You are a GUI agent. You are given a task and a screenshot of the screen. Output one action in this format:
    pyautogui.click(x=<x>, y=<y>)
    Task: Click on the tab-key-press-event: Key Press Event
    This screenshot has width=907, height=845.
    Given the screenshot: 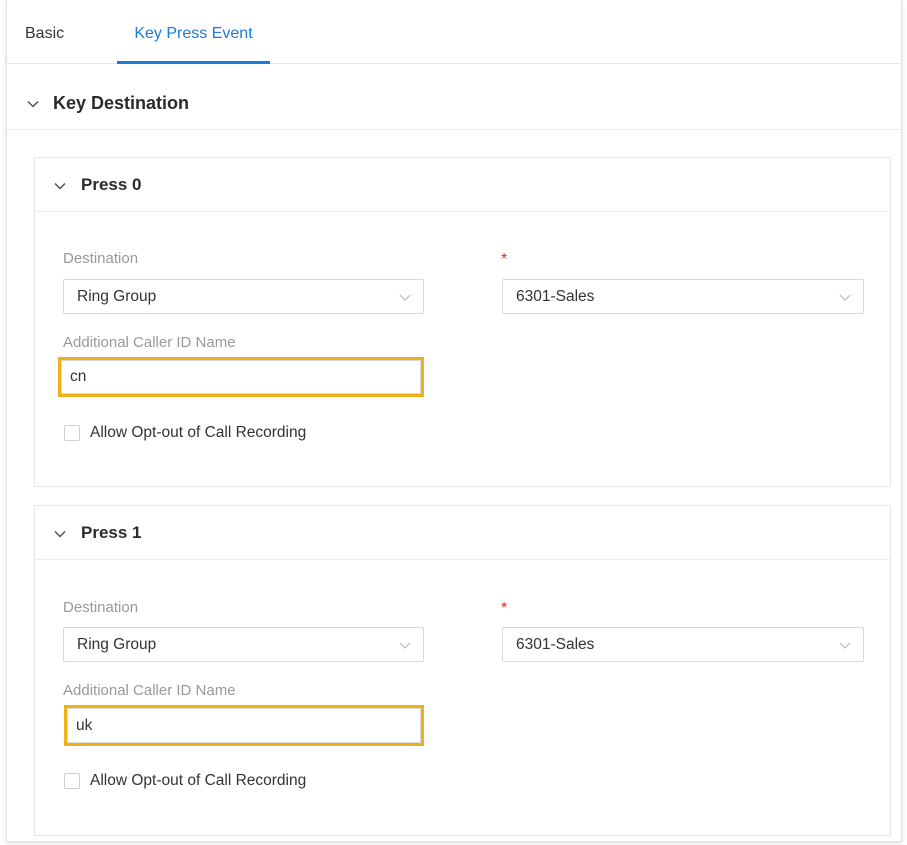 What is the action you would take?
    pyautogui.click(x=193, y=32)
    